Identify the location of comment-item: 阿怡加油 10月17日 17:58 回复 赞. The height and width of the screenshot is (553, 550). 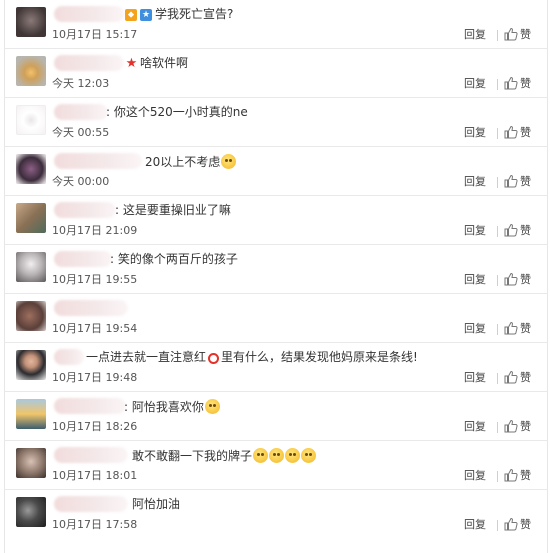
(276, 514).